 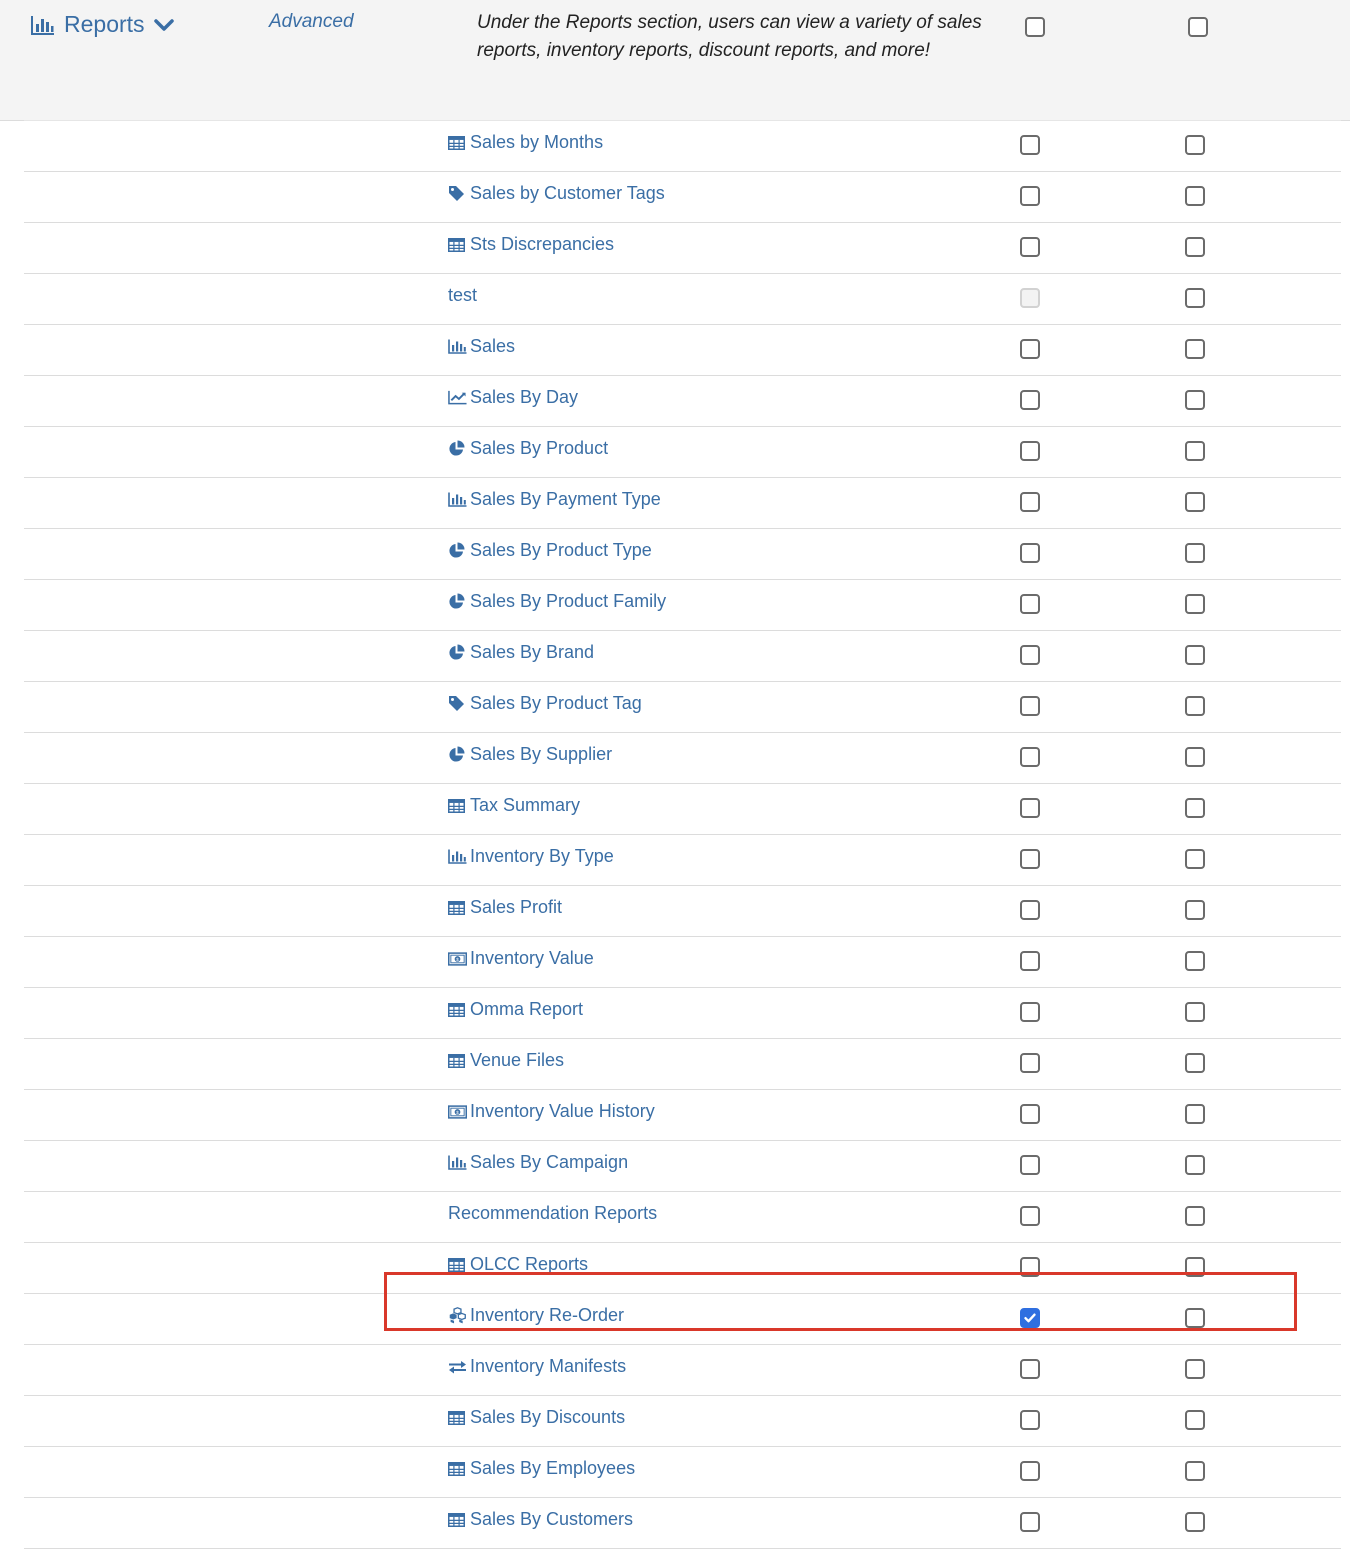 I want to click on report-link-sales-by-employees: Sales By Employees, so click(x=541, y=1468).